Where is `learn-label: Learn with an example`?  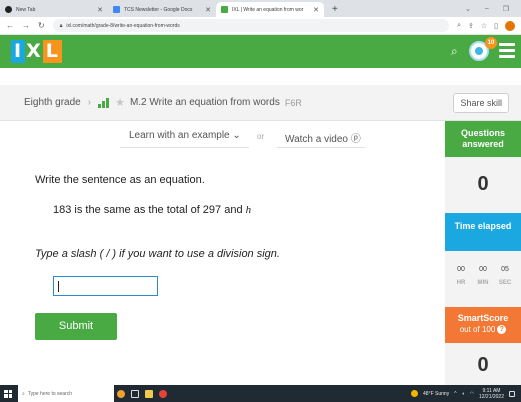
learn-label: Learn with an example is located at coordinates (179, 135).